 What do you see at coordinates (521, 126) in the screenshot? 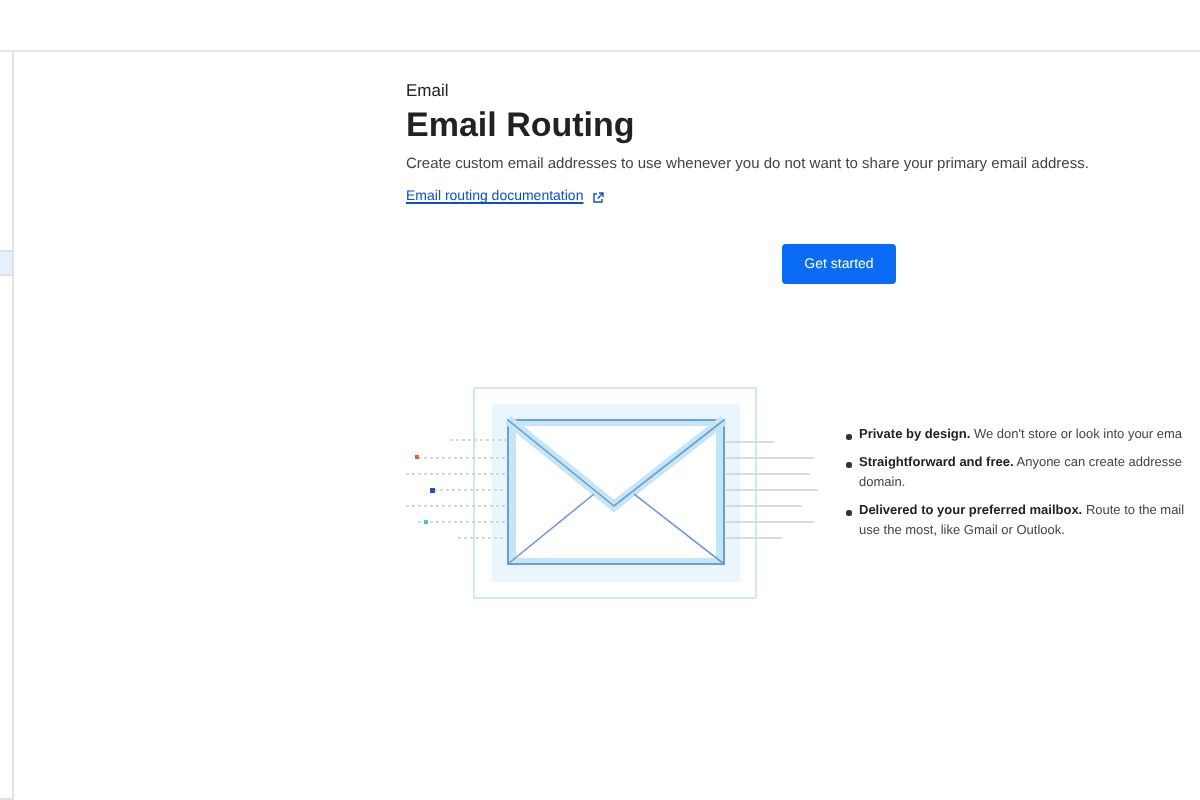
I see `page-title: Email Routing` at bounding box center [521, 126].